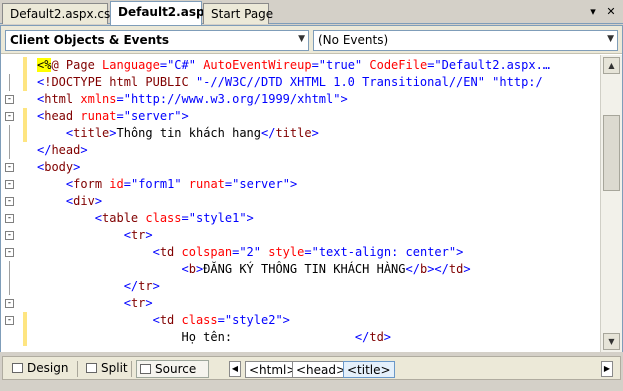 The height and width of the screenshot is (391, 623). I want to click on code-line: - <td class="style2">, so click(300, 320).